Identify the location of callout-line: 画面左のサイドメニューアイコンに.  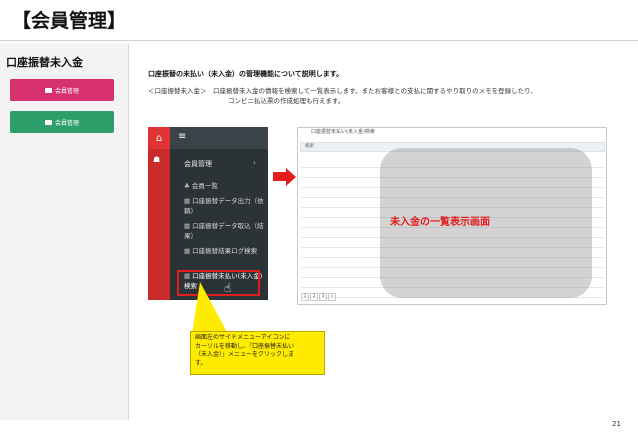
(243, 337).